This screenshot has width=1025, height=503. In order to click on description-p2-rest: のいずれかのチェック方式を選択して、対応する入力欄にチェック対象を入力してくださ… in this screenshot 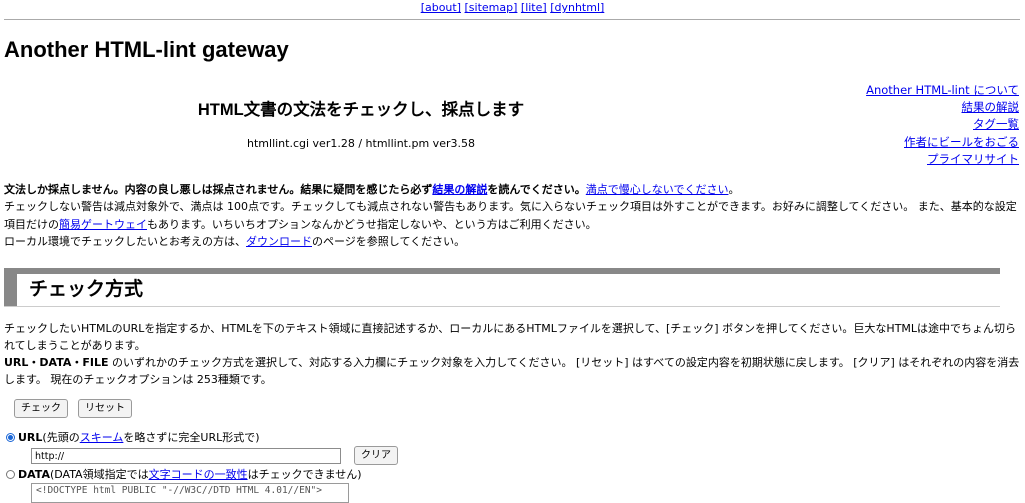, I will do `click(512, 371)`.